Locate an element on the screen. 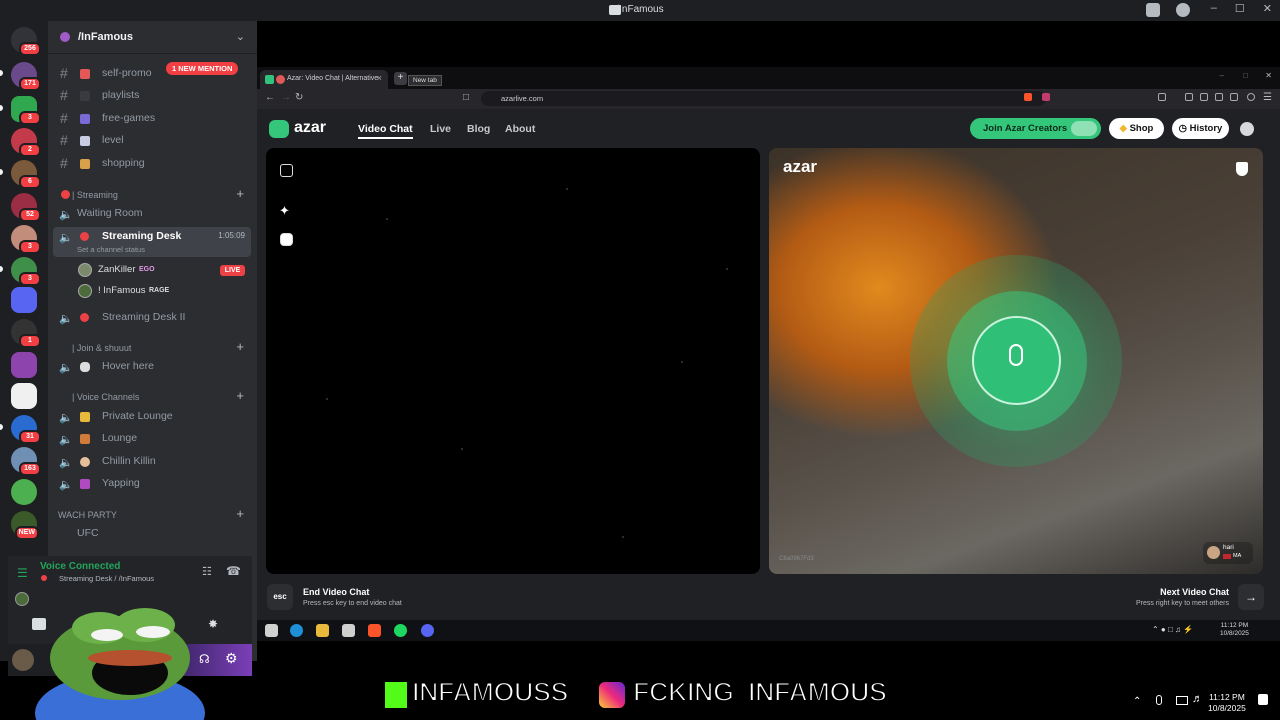  server-icon: 171 is located at coordinates (26, 76).